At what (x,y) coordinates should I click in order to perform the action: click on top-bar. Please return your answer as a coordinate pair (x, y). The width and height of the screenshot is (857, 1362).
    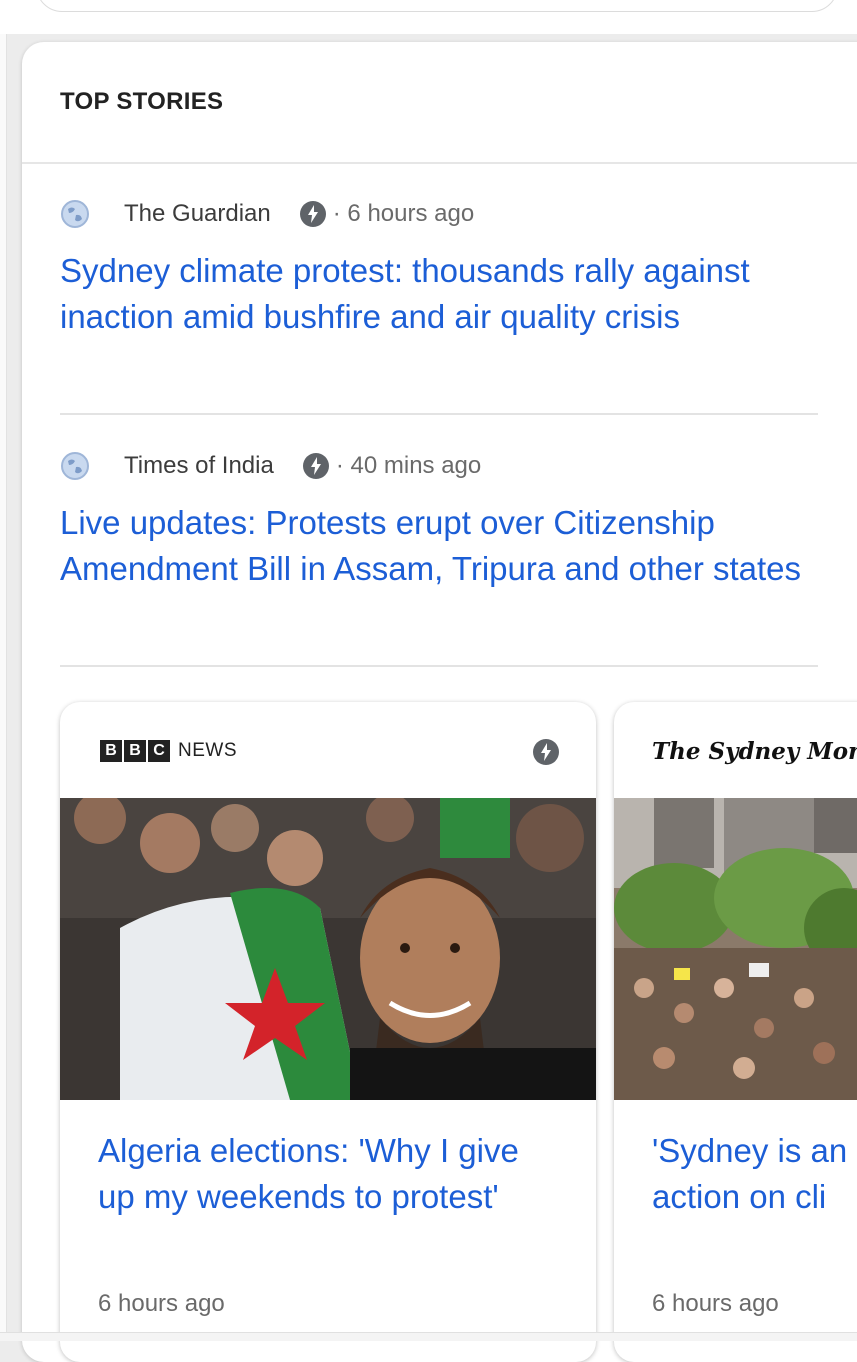
    Looking at the image, I should click on (428, 17).